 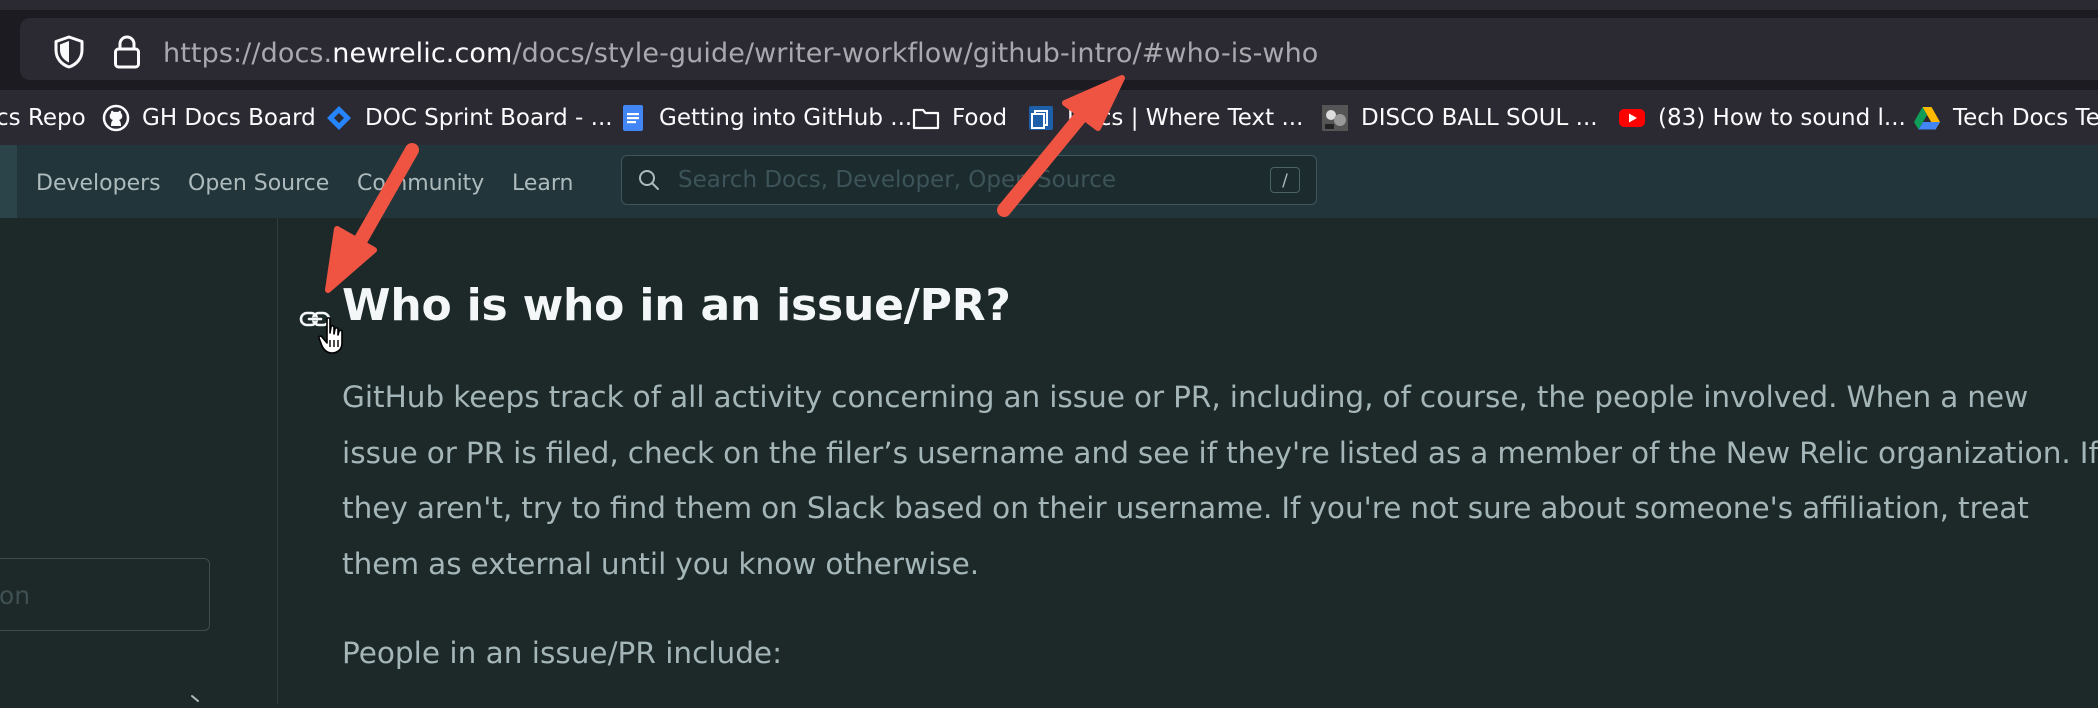 I want to click on search-box: Search Docs, Developer, Open Source /, so click(x=969, y=180).